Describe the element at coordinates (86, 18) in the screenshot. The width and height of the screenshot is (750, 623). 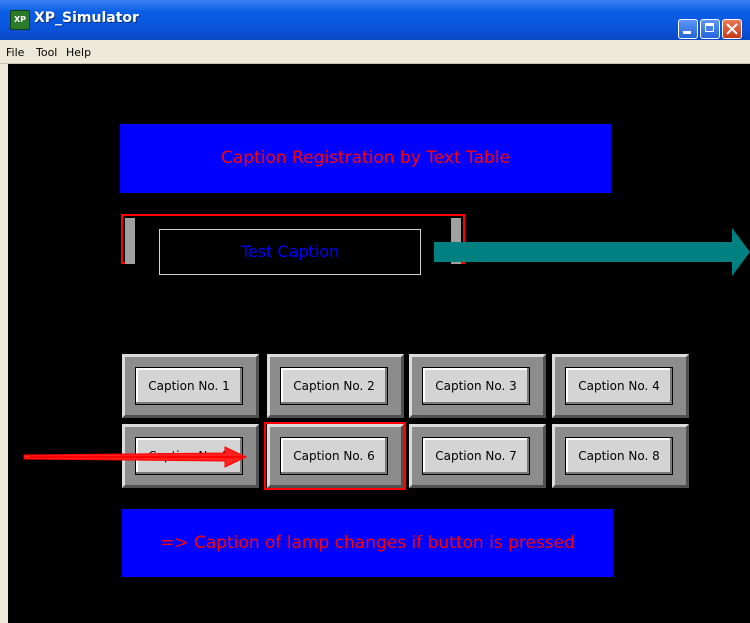
I see `window-title: XP_Simulator` at that location.